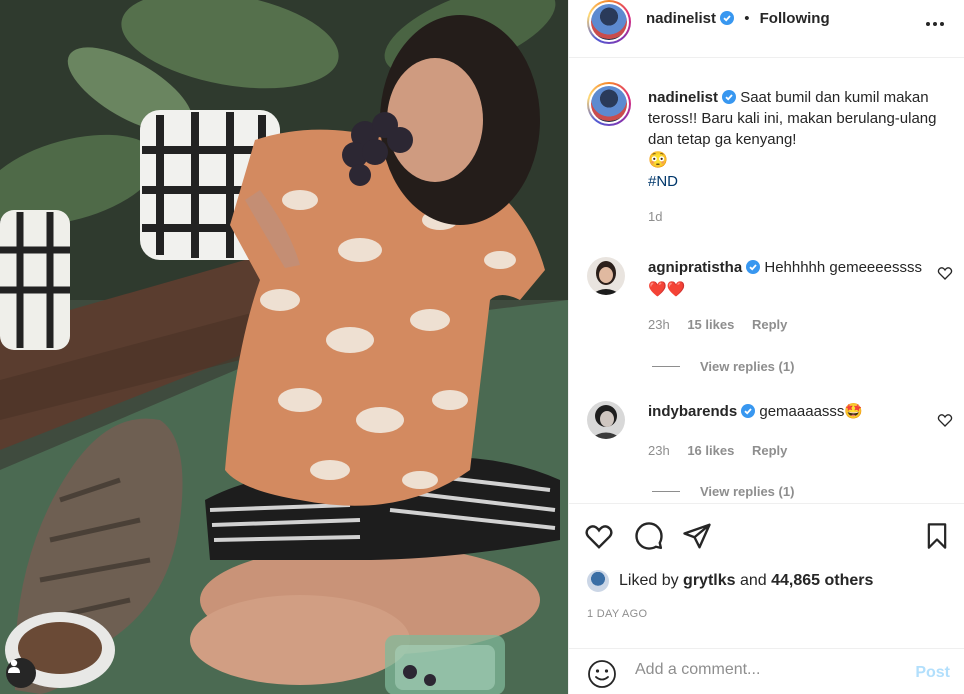 The image size is (964, 694). What do you see at coordinates (602, 674) in the screenshot?
I see `emoji-picker-icon` at bounding box center [602, 674].